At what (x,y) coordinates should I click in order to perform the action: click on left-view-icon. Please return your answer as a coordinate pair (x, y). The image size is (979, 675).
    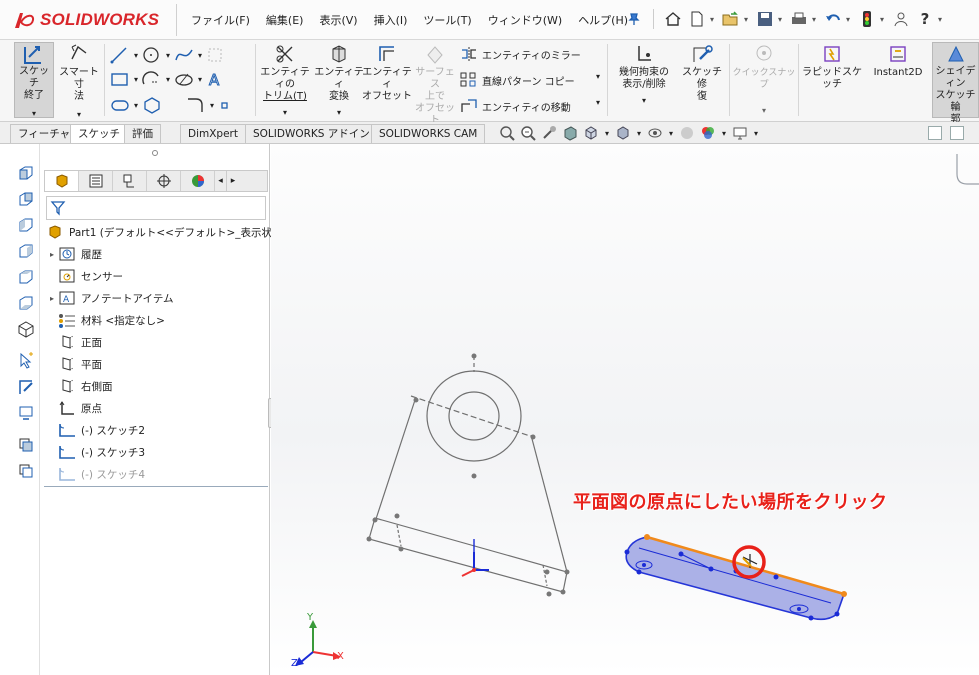
    Looking at the image, I should click on (26, 225).